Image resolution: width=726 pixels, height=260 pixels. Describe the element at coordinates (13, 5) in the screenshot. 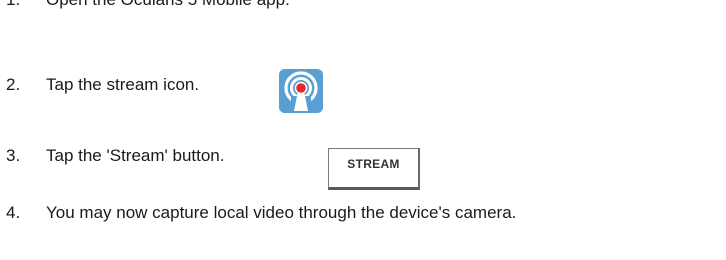

I see `step-number: 1.` at that location.